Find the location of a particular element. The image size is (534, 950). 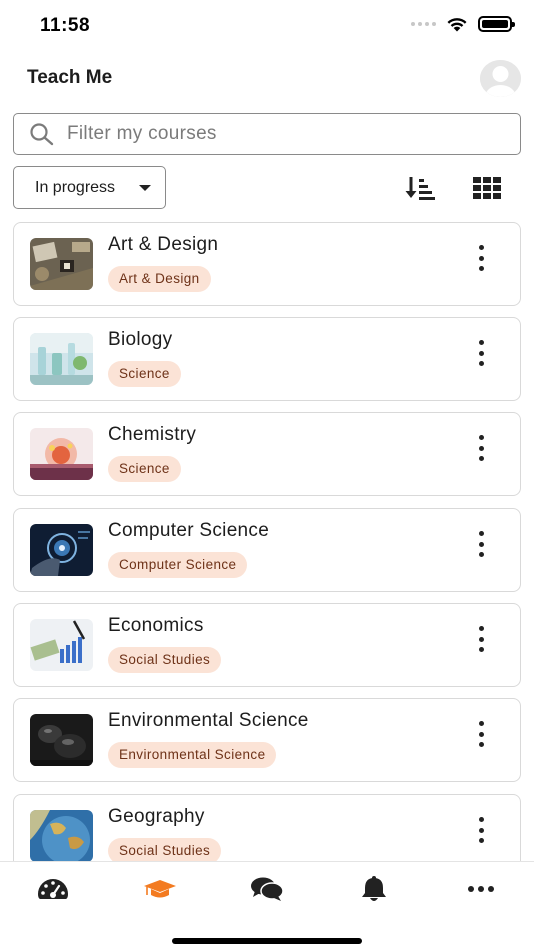

nav-messages is located at coordinates (267, 889).